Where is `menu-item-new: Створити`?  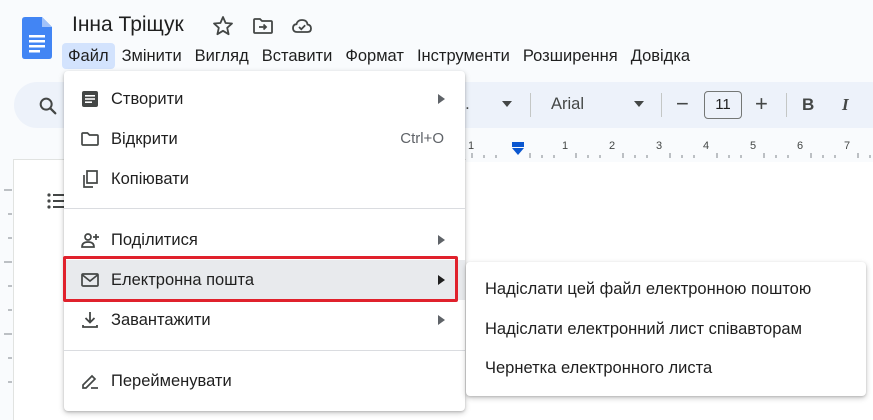 menu-item-new: Створити is located at coordinates (264, 99).